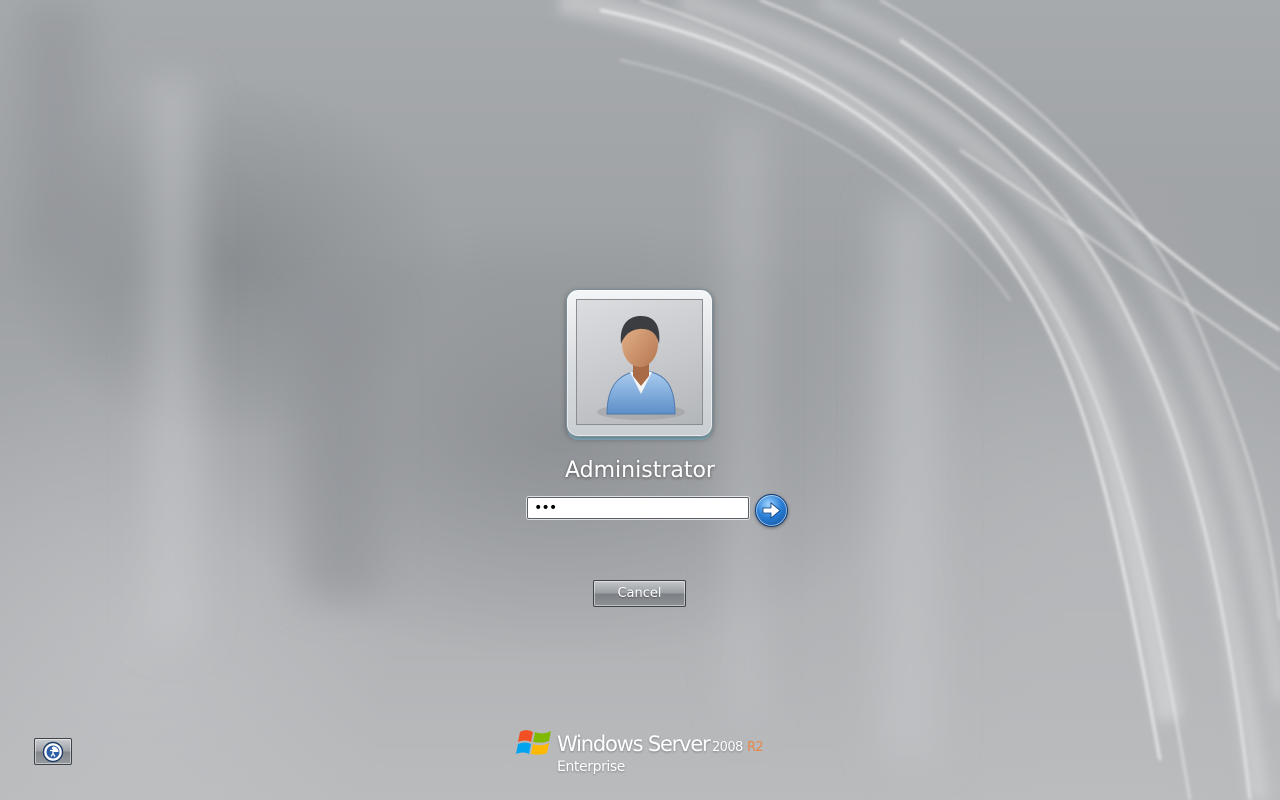 The width and height of the screenshot is (1280, 800). I want to click on product-edition: Enterprise, so click(591, 767).